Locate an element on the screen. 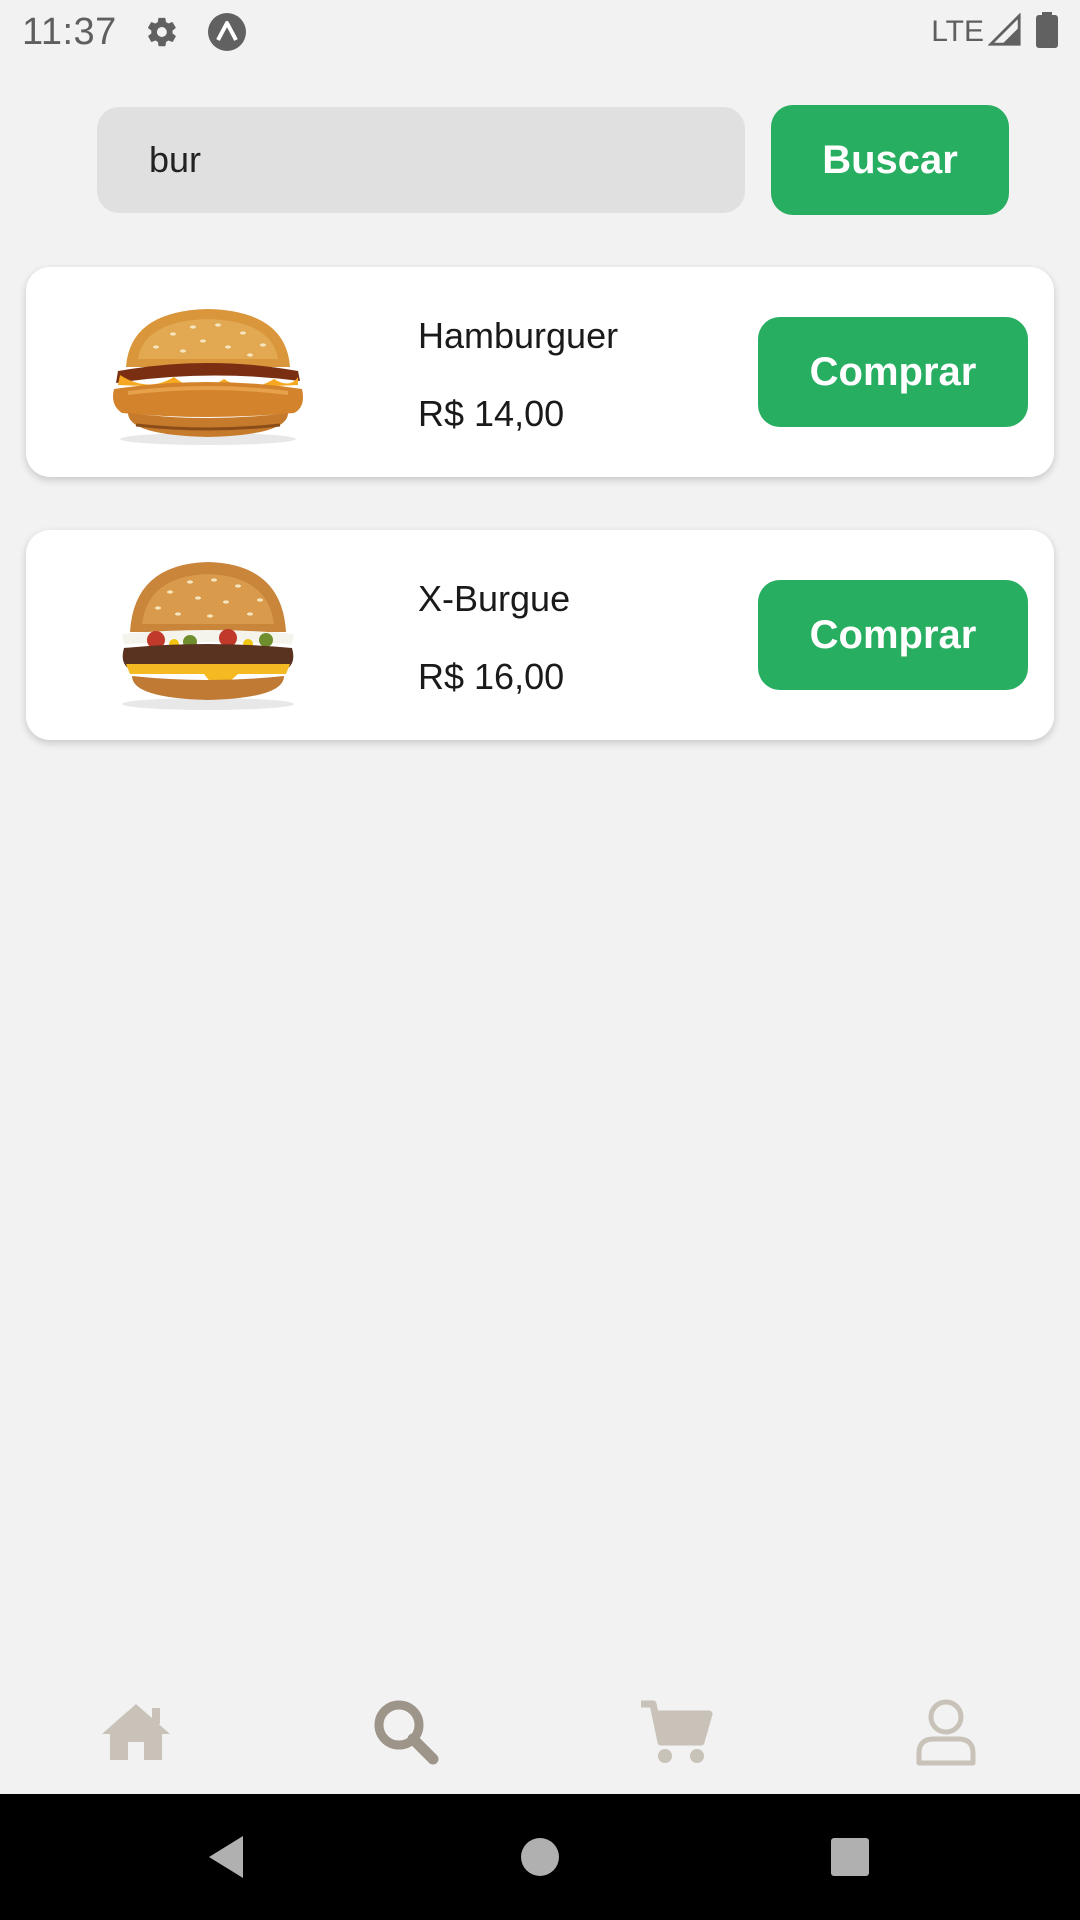  home-icon is located at coordinates (136, 1732).